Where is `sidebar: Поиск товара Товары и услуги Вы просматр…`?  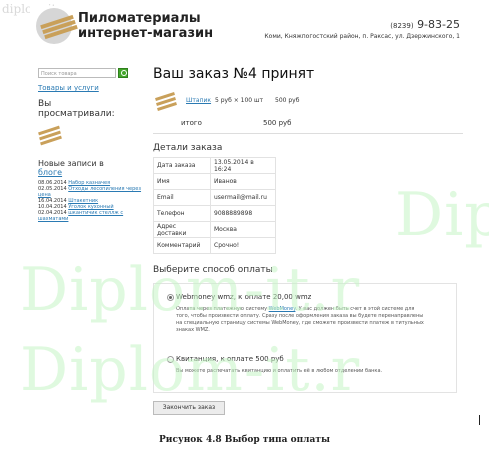
sidebar: Поиск товара Товары и услуги Вы просматр… is located at coordinates (89, 145).